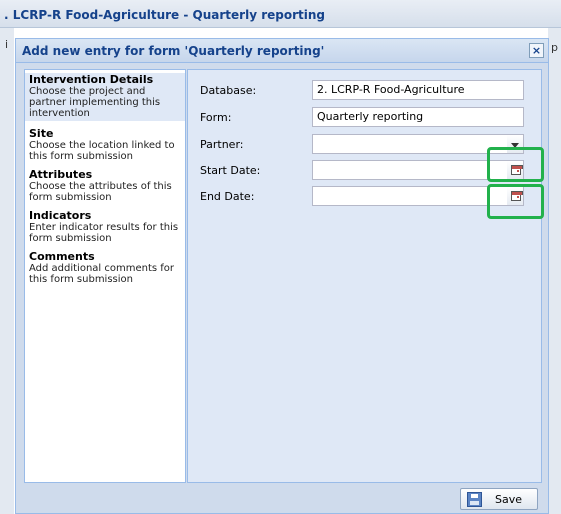 The image size is (561, 514). I want to click on form-field: Quarterly reporting, so click(418, 117).